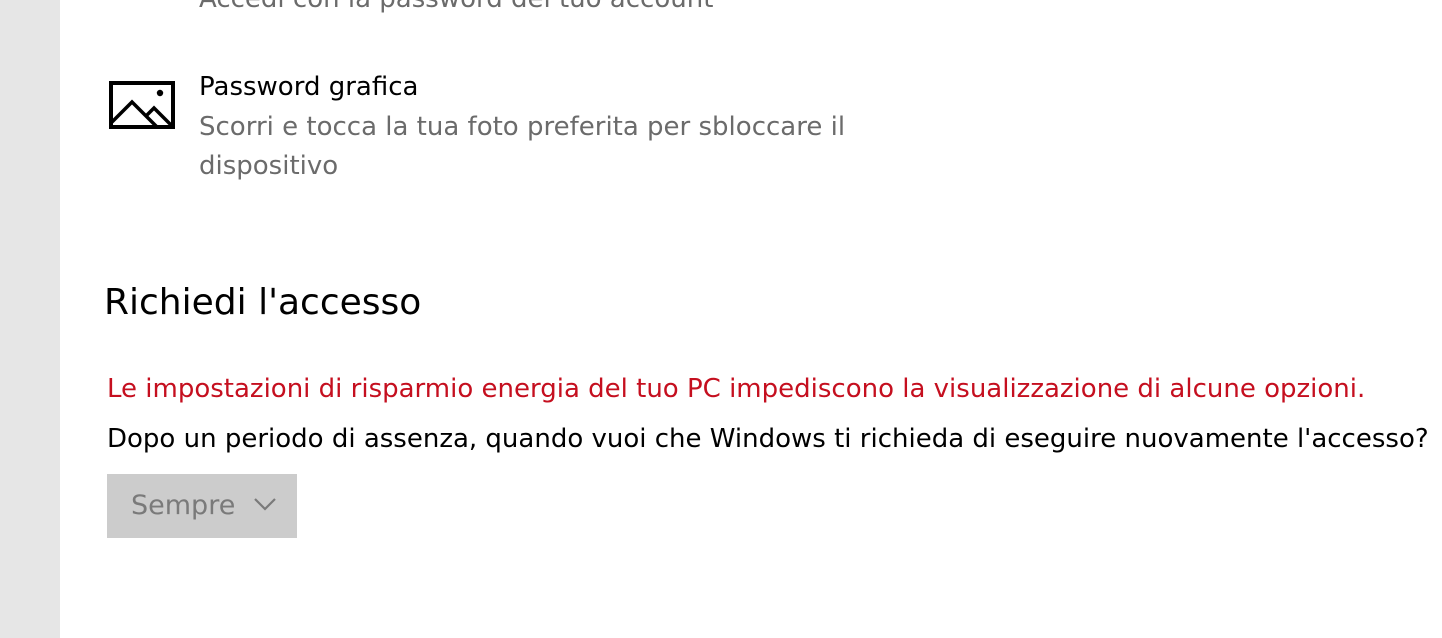  Describe the element at coordinates (456, 9) in the screenshot. I see `signin-option-password-description: Accedi con la password del tuo account` at that location.